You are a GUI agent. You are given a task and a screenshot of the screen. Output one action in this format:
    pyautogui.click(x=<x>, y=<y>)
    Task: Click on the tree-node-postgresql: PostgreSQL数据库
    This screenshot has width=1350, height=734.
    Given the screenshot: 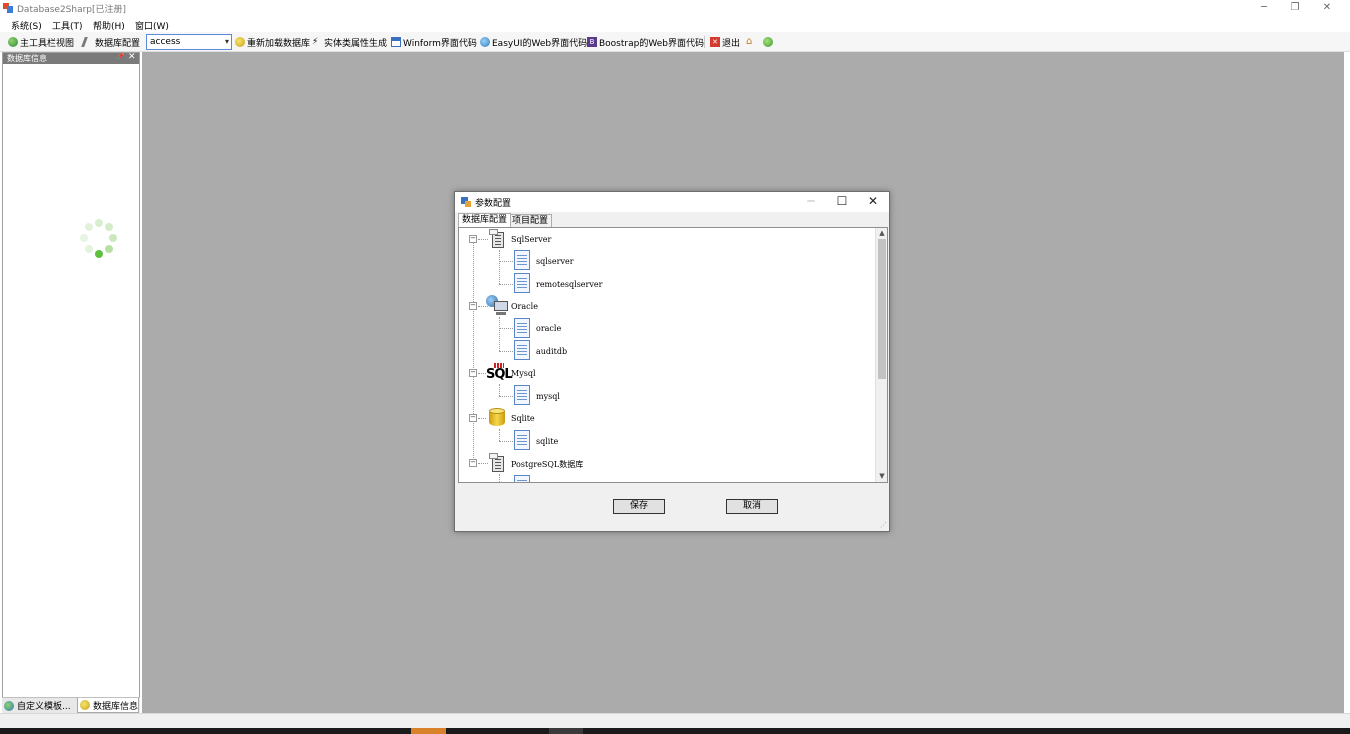 What is the action you would take?
    pyautogui.click(x=547, y=464)
    